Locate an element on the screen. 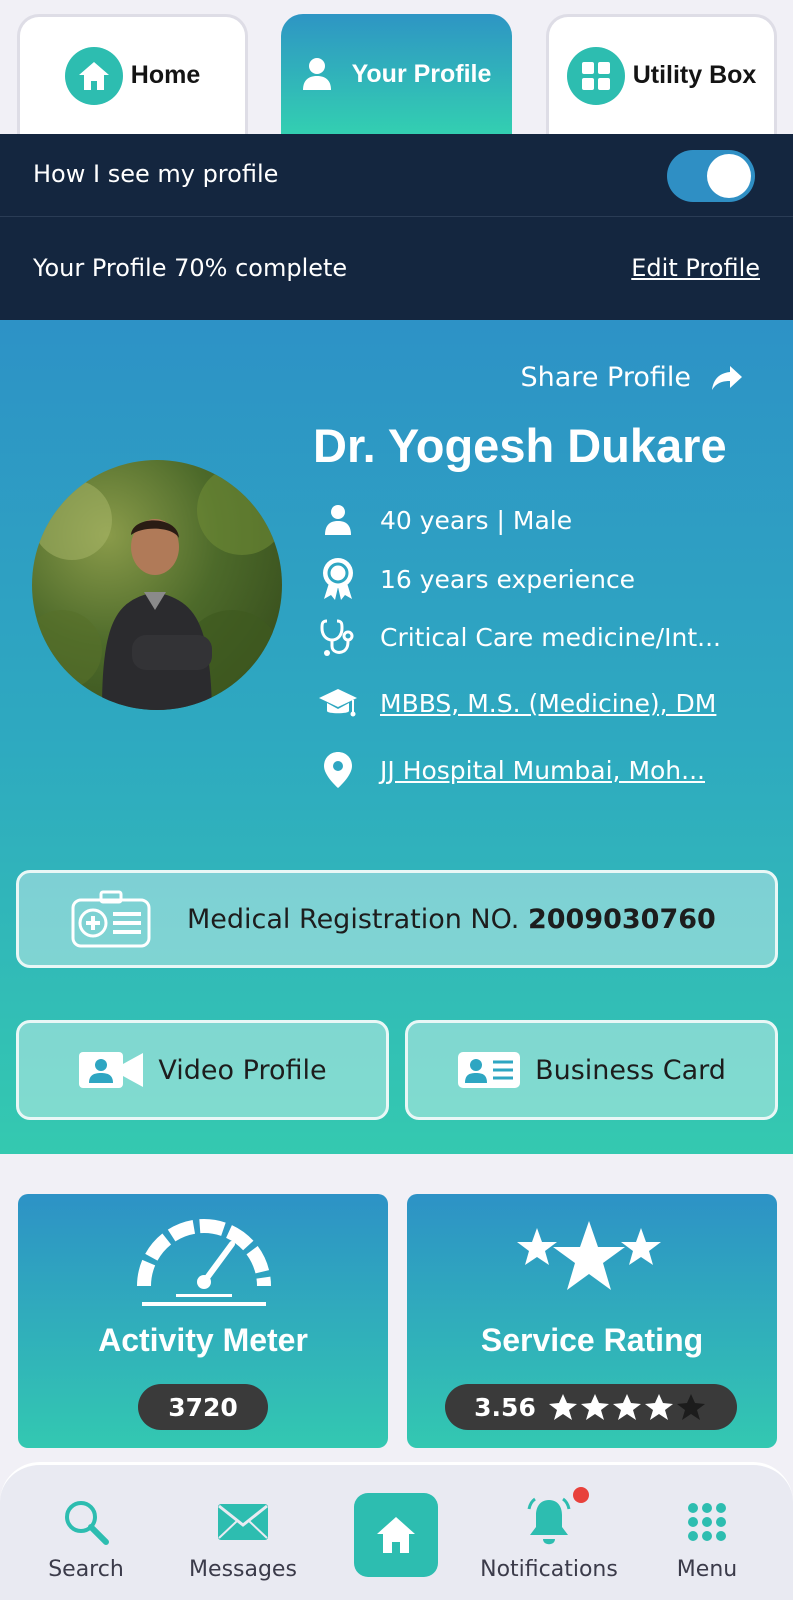 The width and height of the screenshot is (793, 1600). service-rating-value-badge: 3.56 is located at coordinates (591, 1407).